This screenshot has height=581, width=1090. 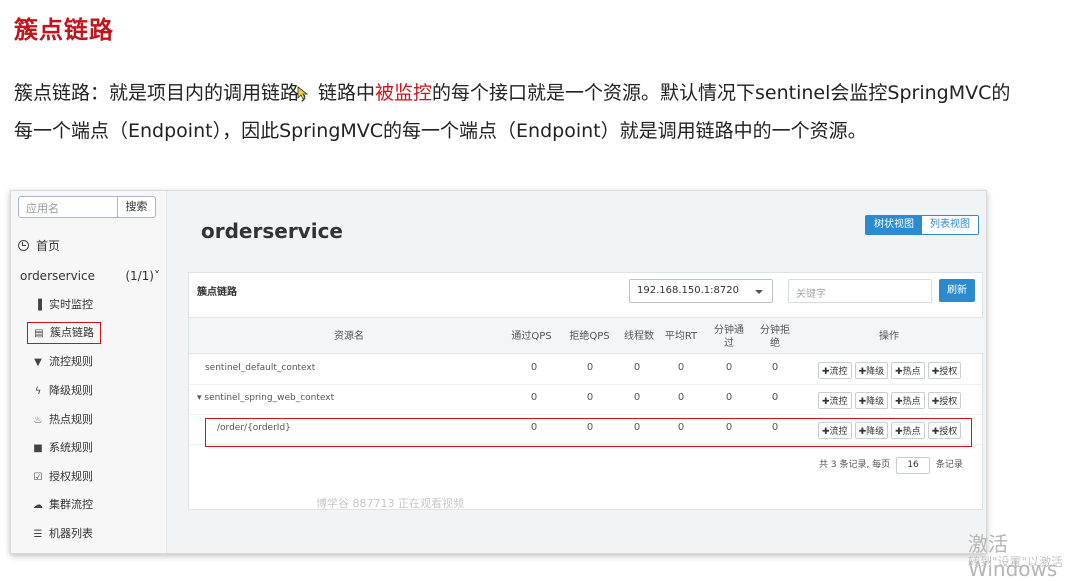 What do you see at coordinates (63, 534) in the screenshot?
I see `sidebar-item-machine-list: ☰ 机器列表` at bounding box center [63, 534].